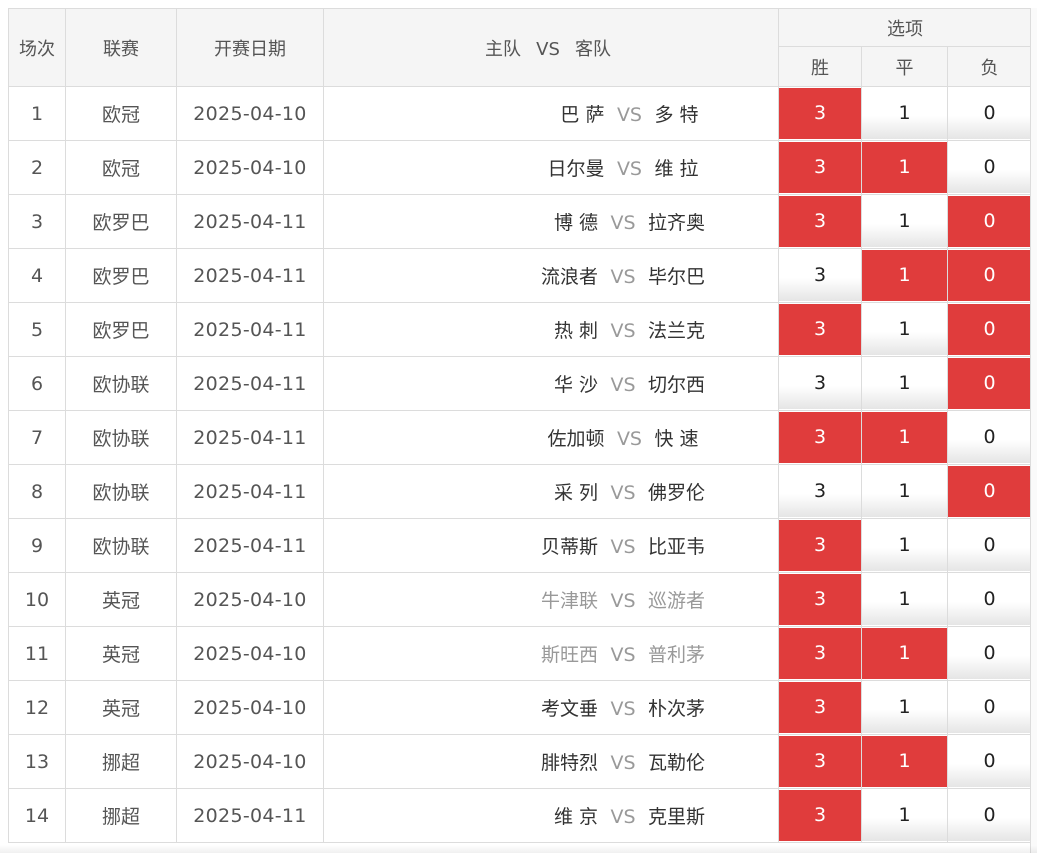 This screenshot has height=853, width=1037. Describe the element at coordinates (520, 599) in the screenshot. I see `table-row: 10 英冠 2025-04-10 牛津联 VS 巡游者 3 1 0` at that location.